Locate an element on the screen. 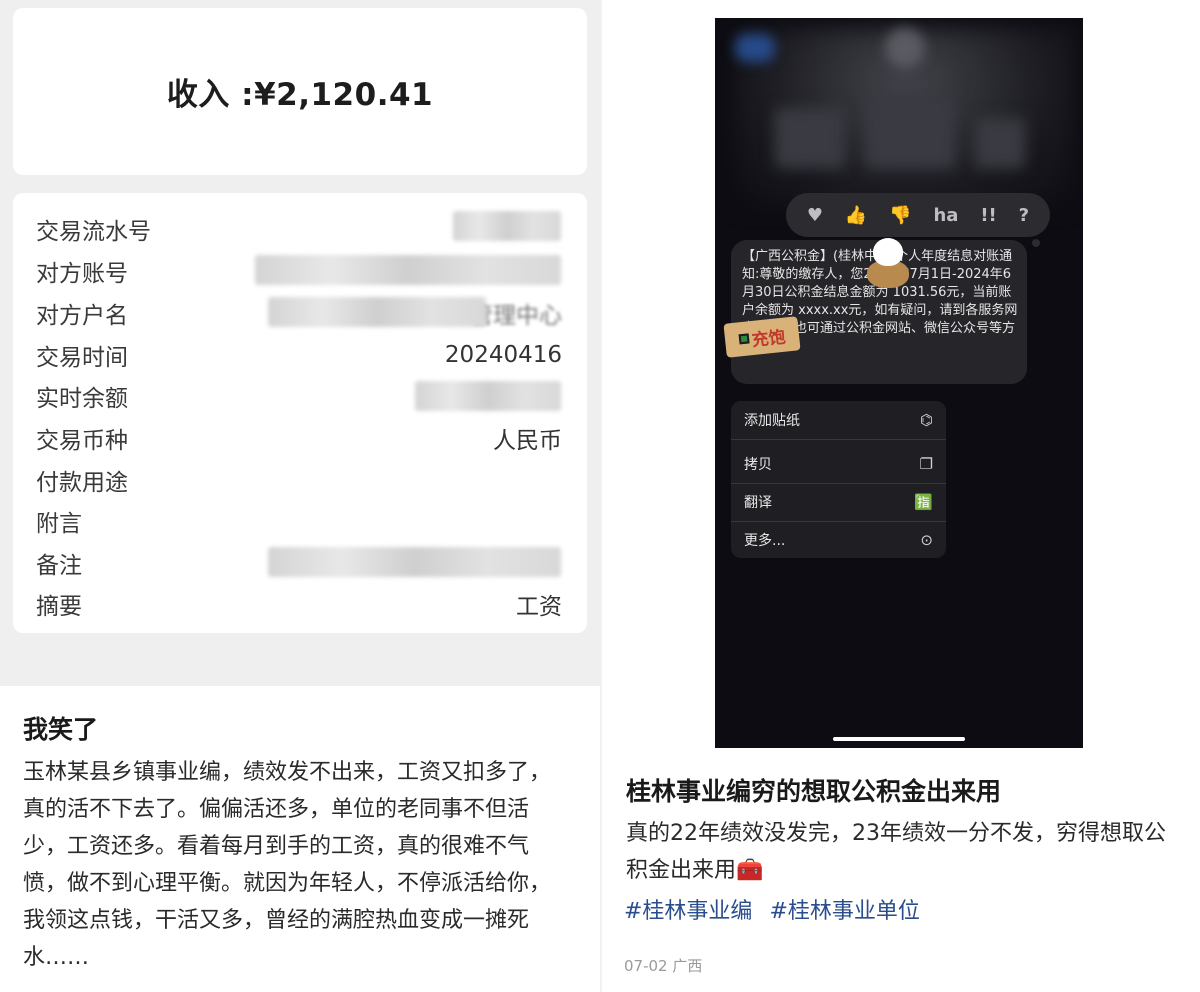 This screenshot has width=1200, height=992. sticker-square-icon is located at coordinates (744, 339).